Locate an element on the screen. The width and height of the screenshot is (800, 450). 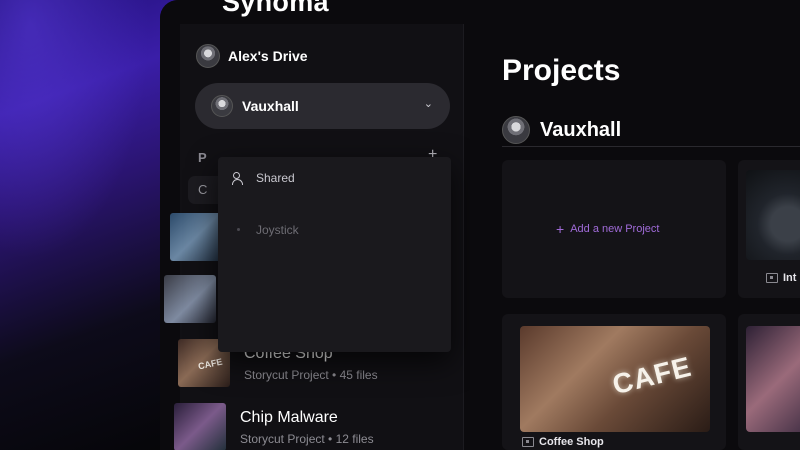
avatar is located at coordinates (208, 56).